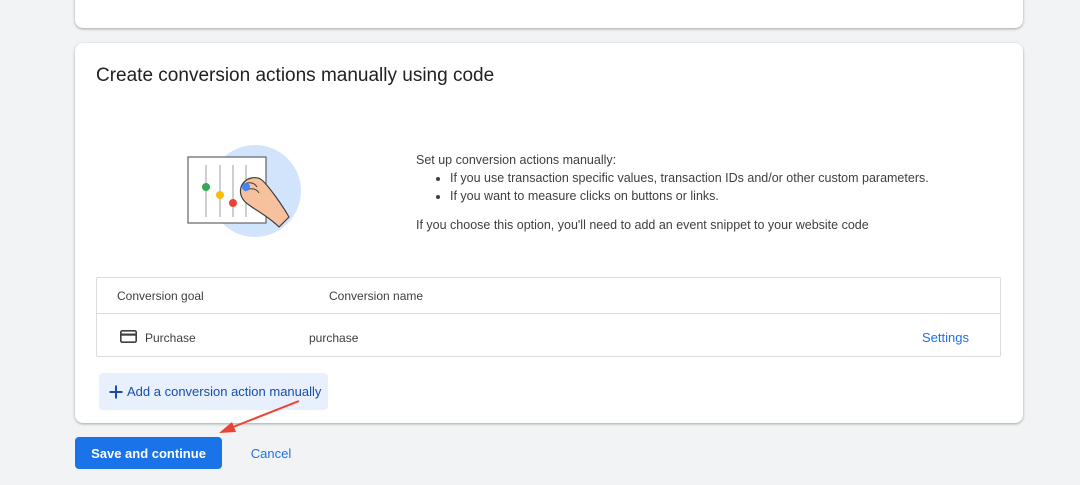 Image resolution: width=1080 pixels, height=485 pixels. Describe the element at coordinates (945, 337) in the screenshot. I see `settings-link: Settings` at that location.